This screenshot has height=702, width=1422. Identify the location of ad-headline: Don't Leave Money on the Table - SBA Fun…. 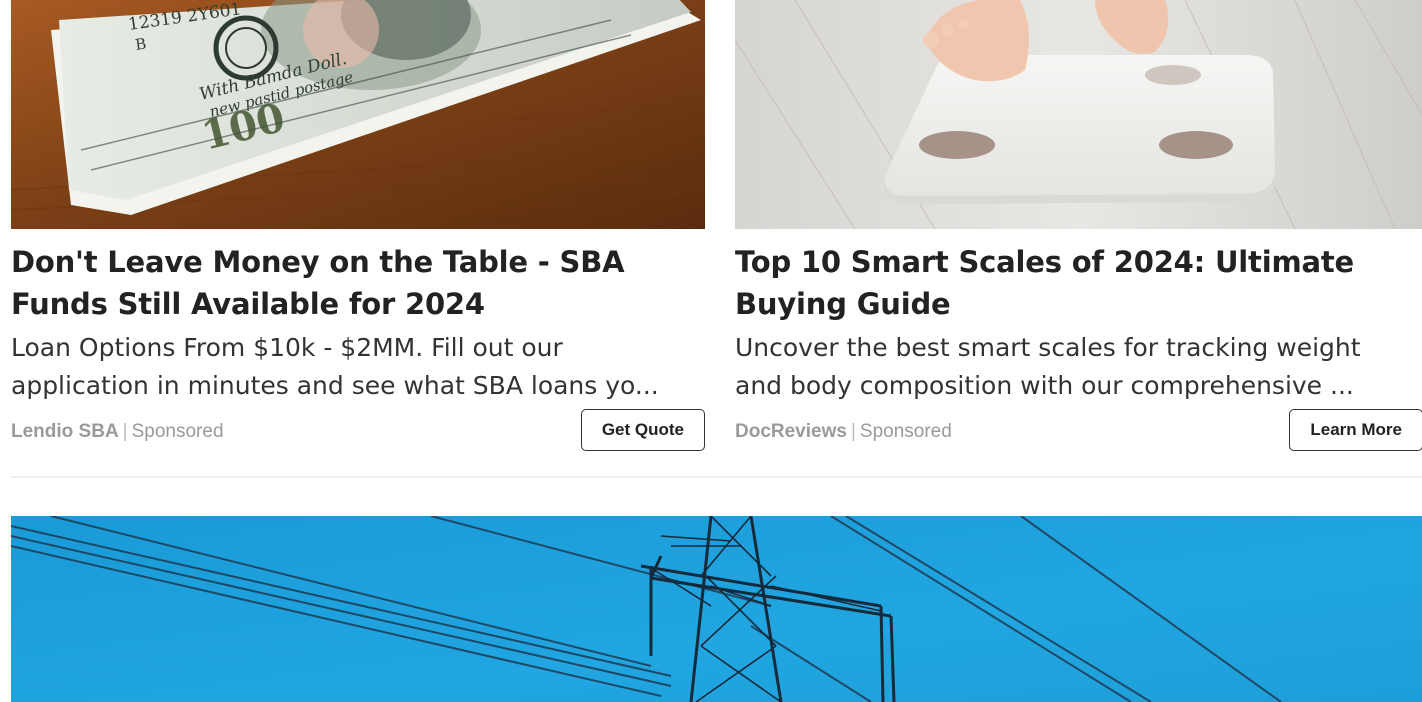
(358, 283).